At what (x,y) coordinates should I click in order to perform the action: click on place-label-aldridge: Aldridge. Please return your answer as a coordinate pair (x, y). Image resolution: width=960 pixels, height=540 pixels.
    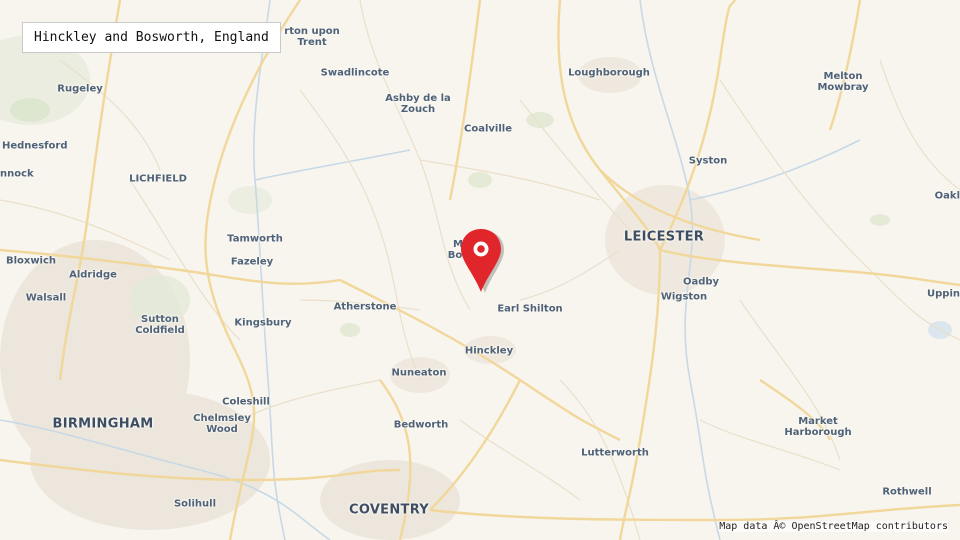
    Looking at the image, I should click on (93, 275).